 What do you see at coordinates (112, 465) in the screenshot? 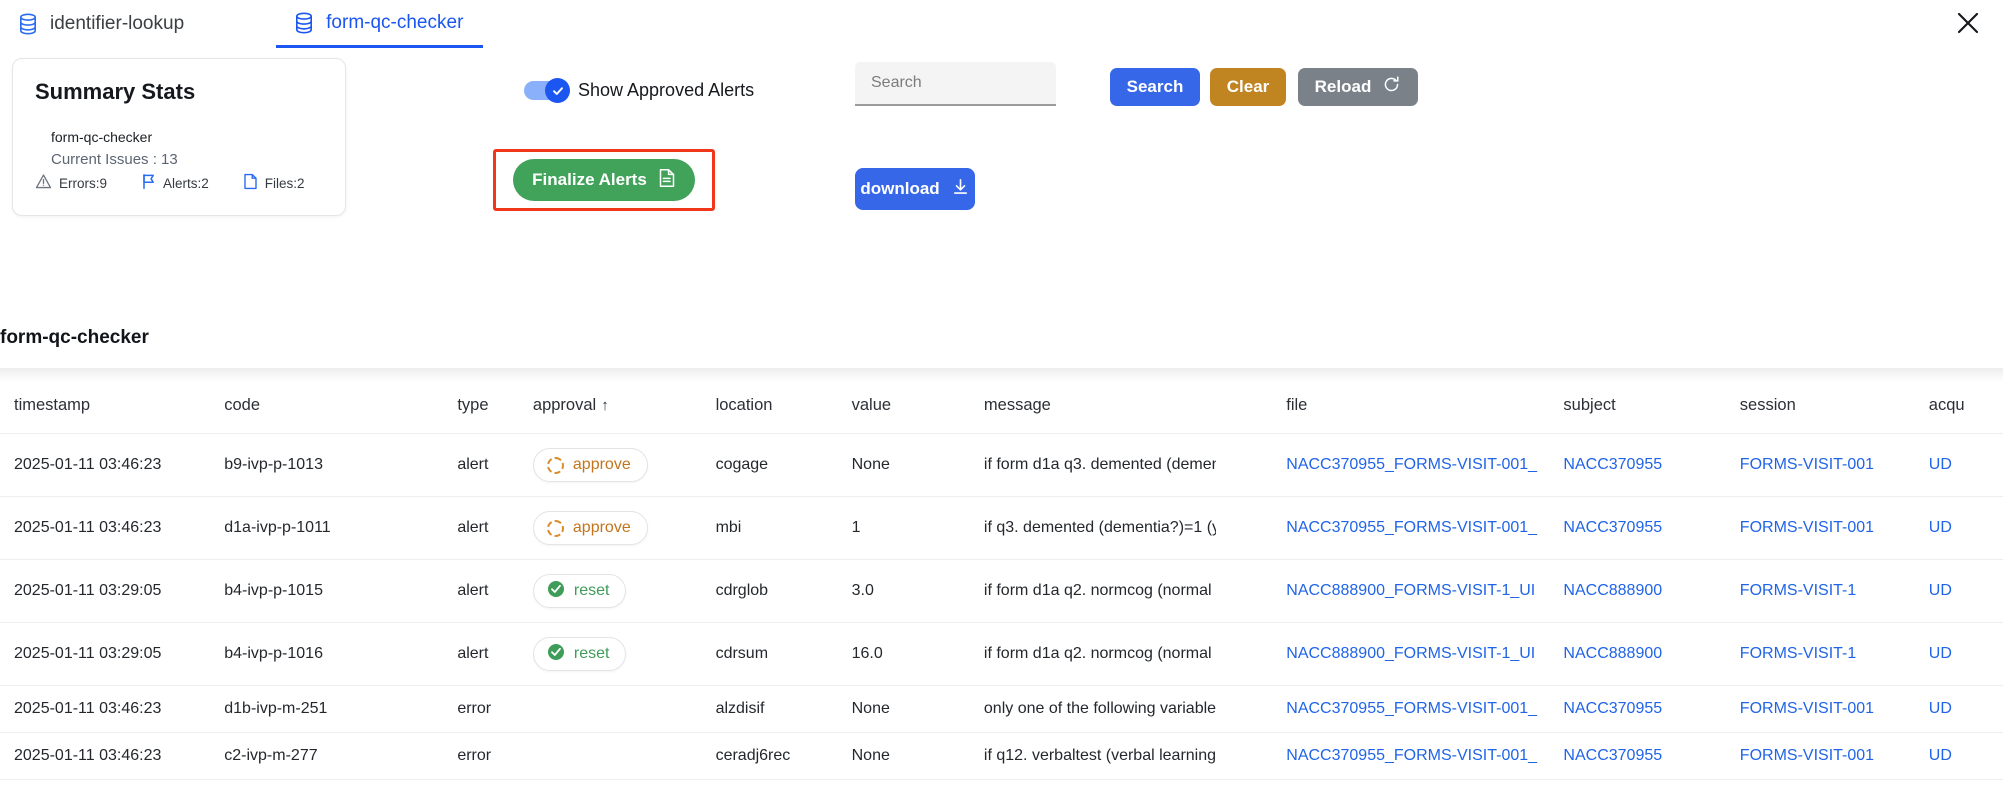
I see `cell-timestamp: 2025-01-11 03:46:23` at bounding box center [112, 465].